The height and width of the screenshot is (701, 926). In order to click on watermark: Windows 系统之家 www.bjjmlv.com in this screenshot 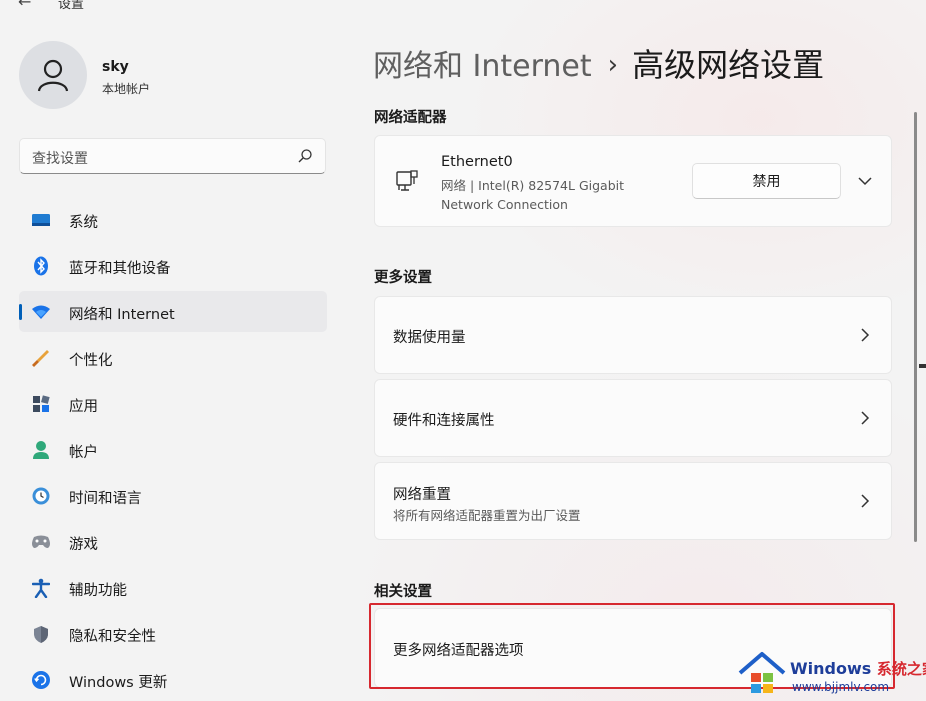, I will do `click(828, 673)`.